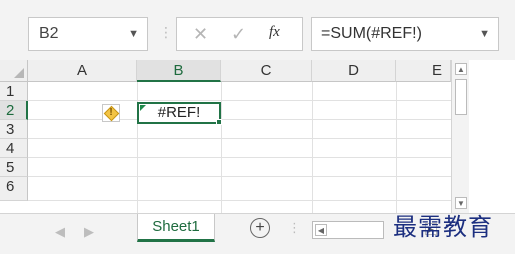  I want to click on scroll-up-icon: ▲, so click(461, 69).